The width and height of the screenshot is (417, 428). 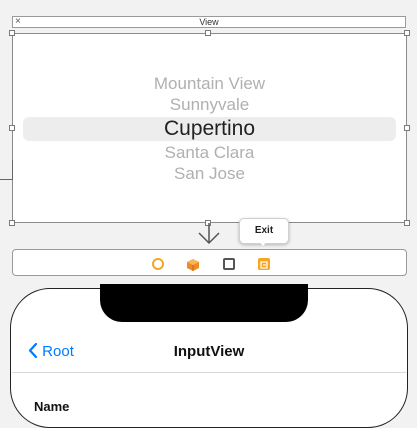 I want to click on picker-row: Mountain View, so click(x=209, y=84).